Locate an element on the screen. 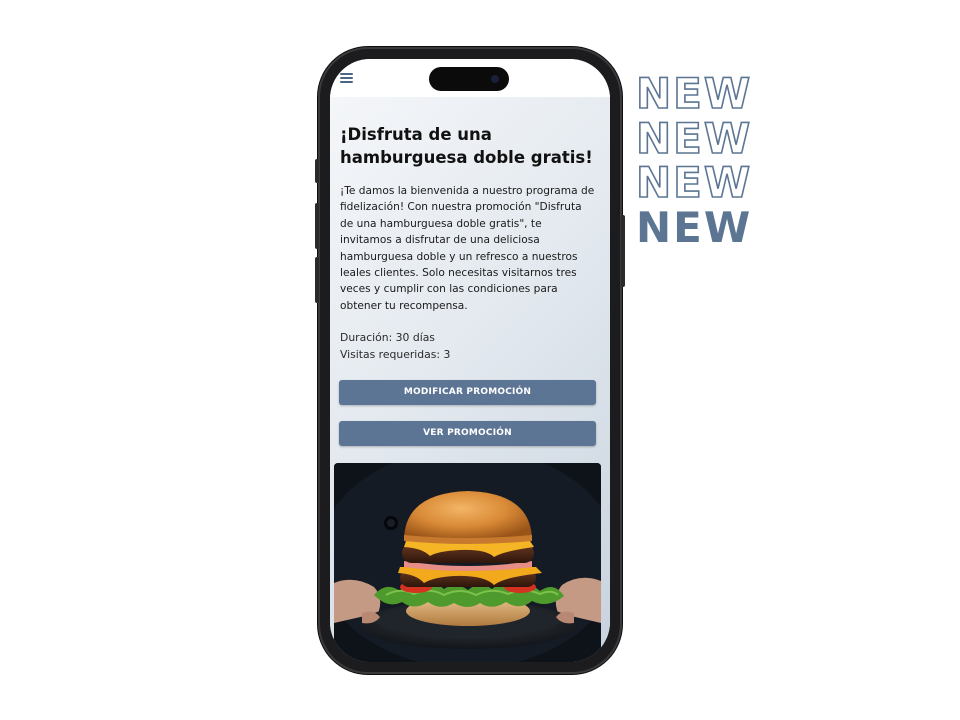 This screenshot has height=720, width=960. power-button is located at coordinates (623, 251).